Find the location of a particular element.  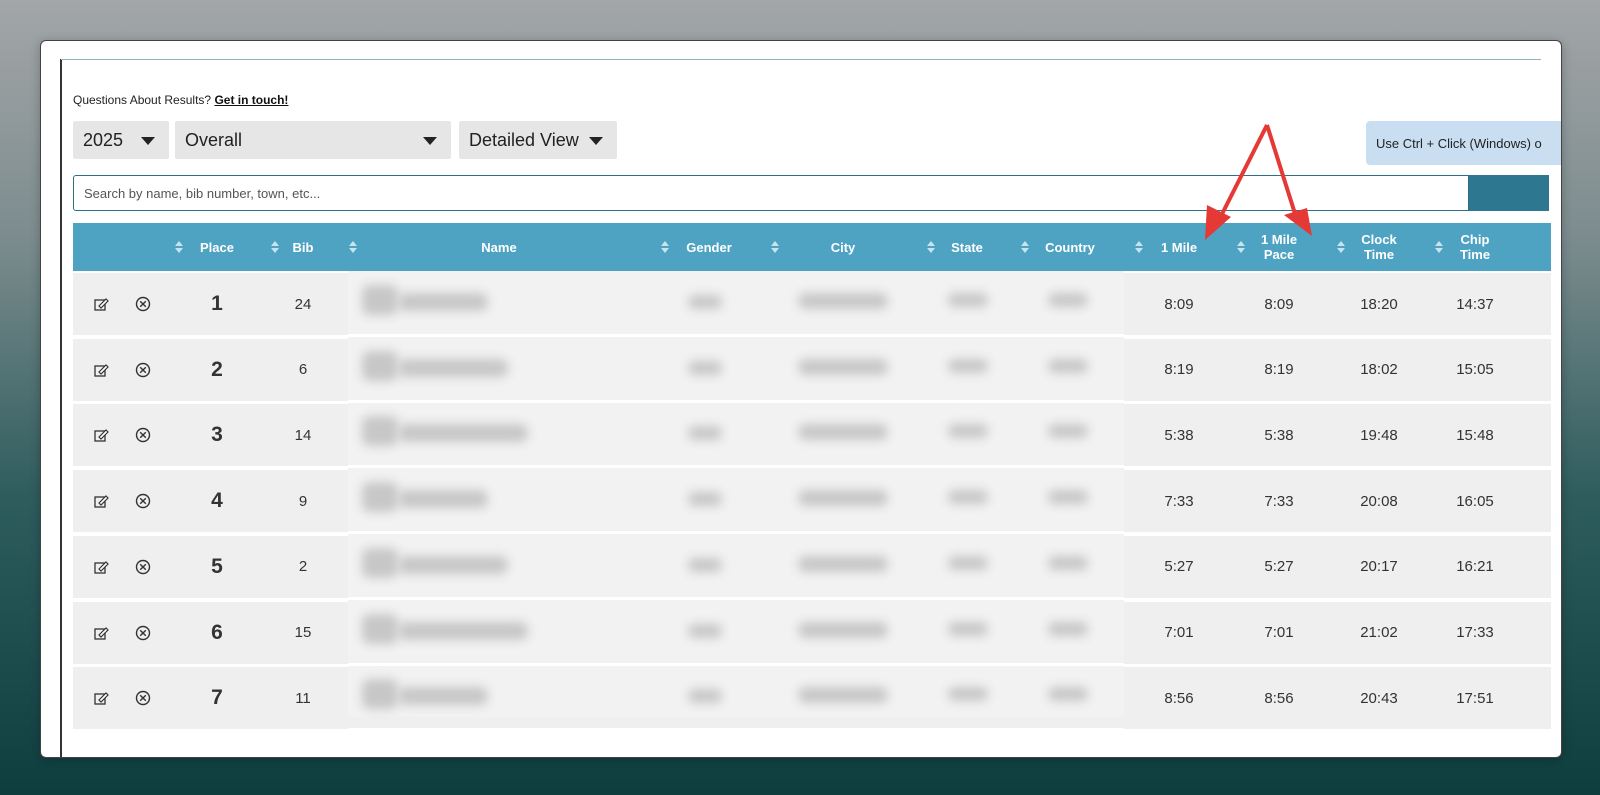

1-mile-cell: 8:56 is located at coordinates (1179, 698).